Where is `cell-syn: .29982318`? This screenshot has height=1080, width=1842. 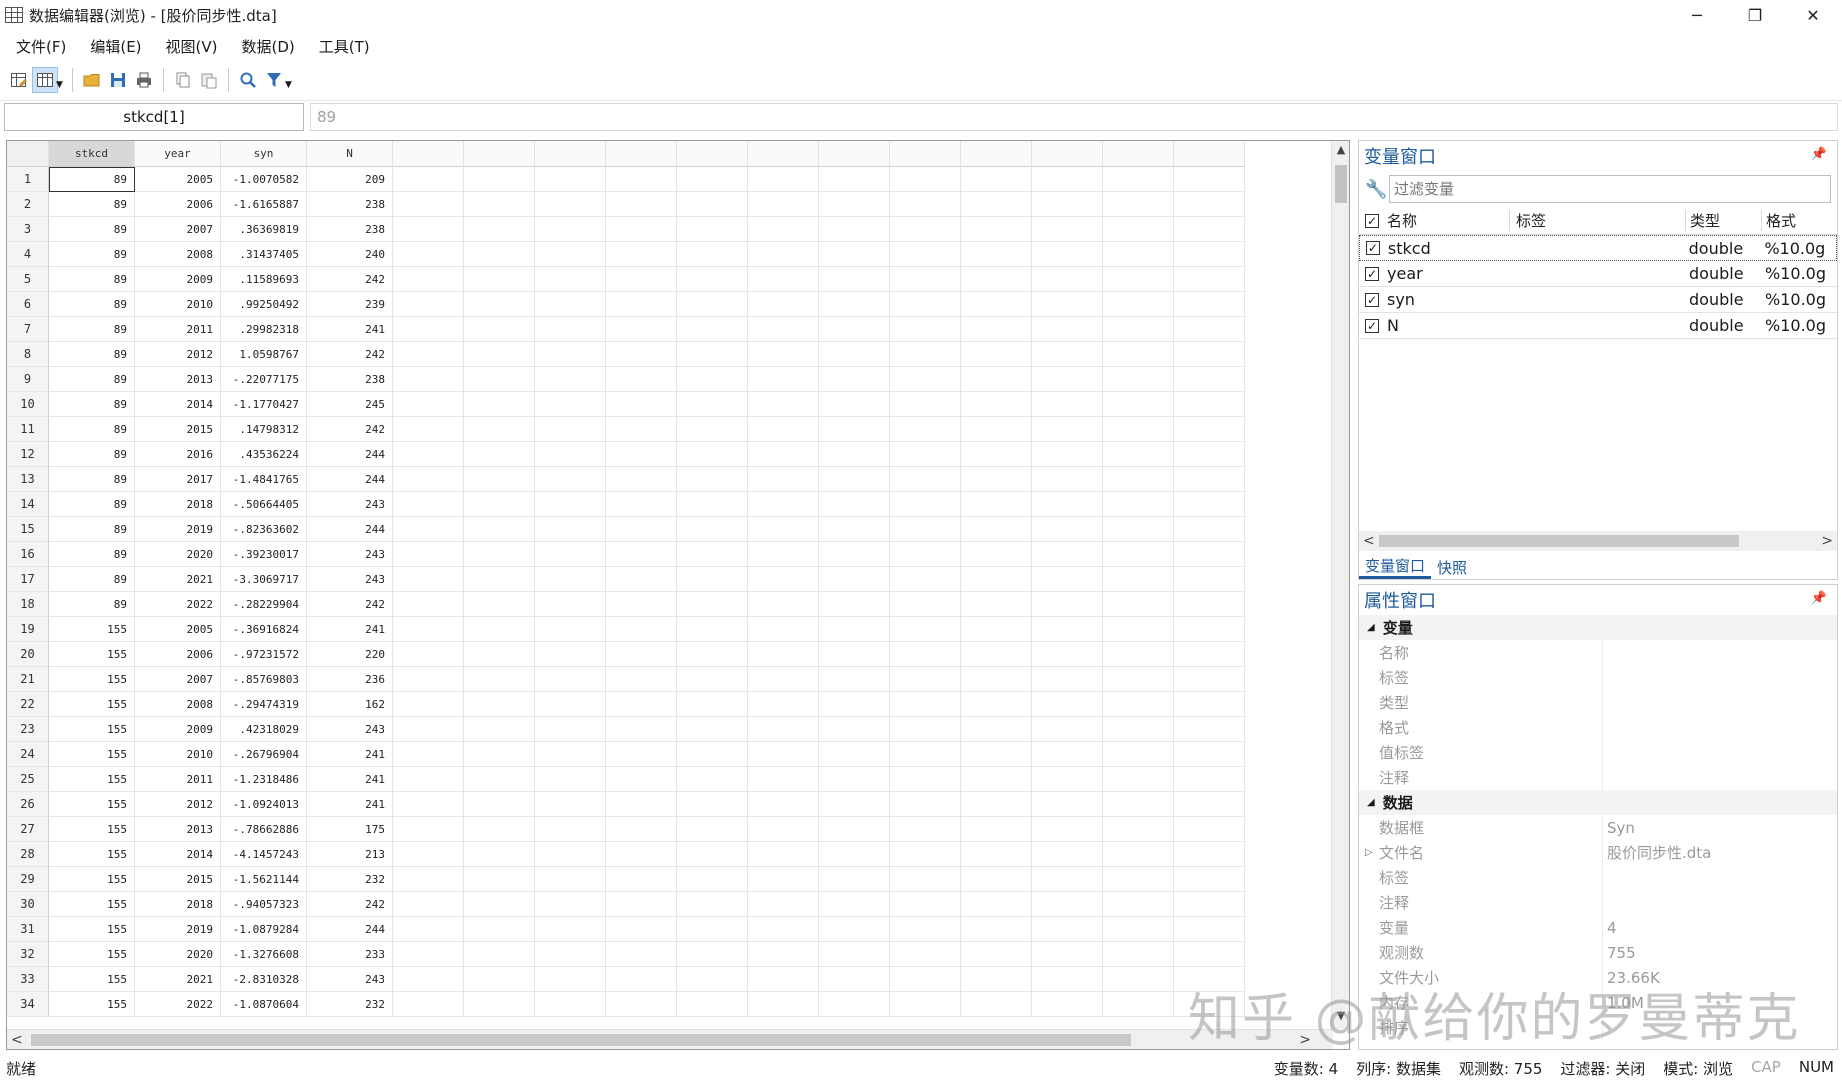
cell-syn: .29982318 is located at coordinates (264, 329).